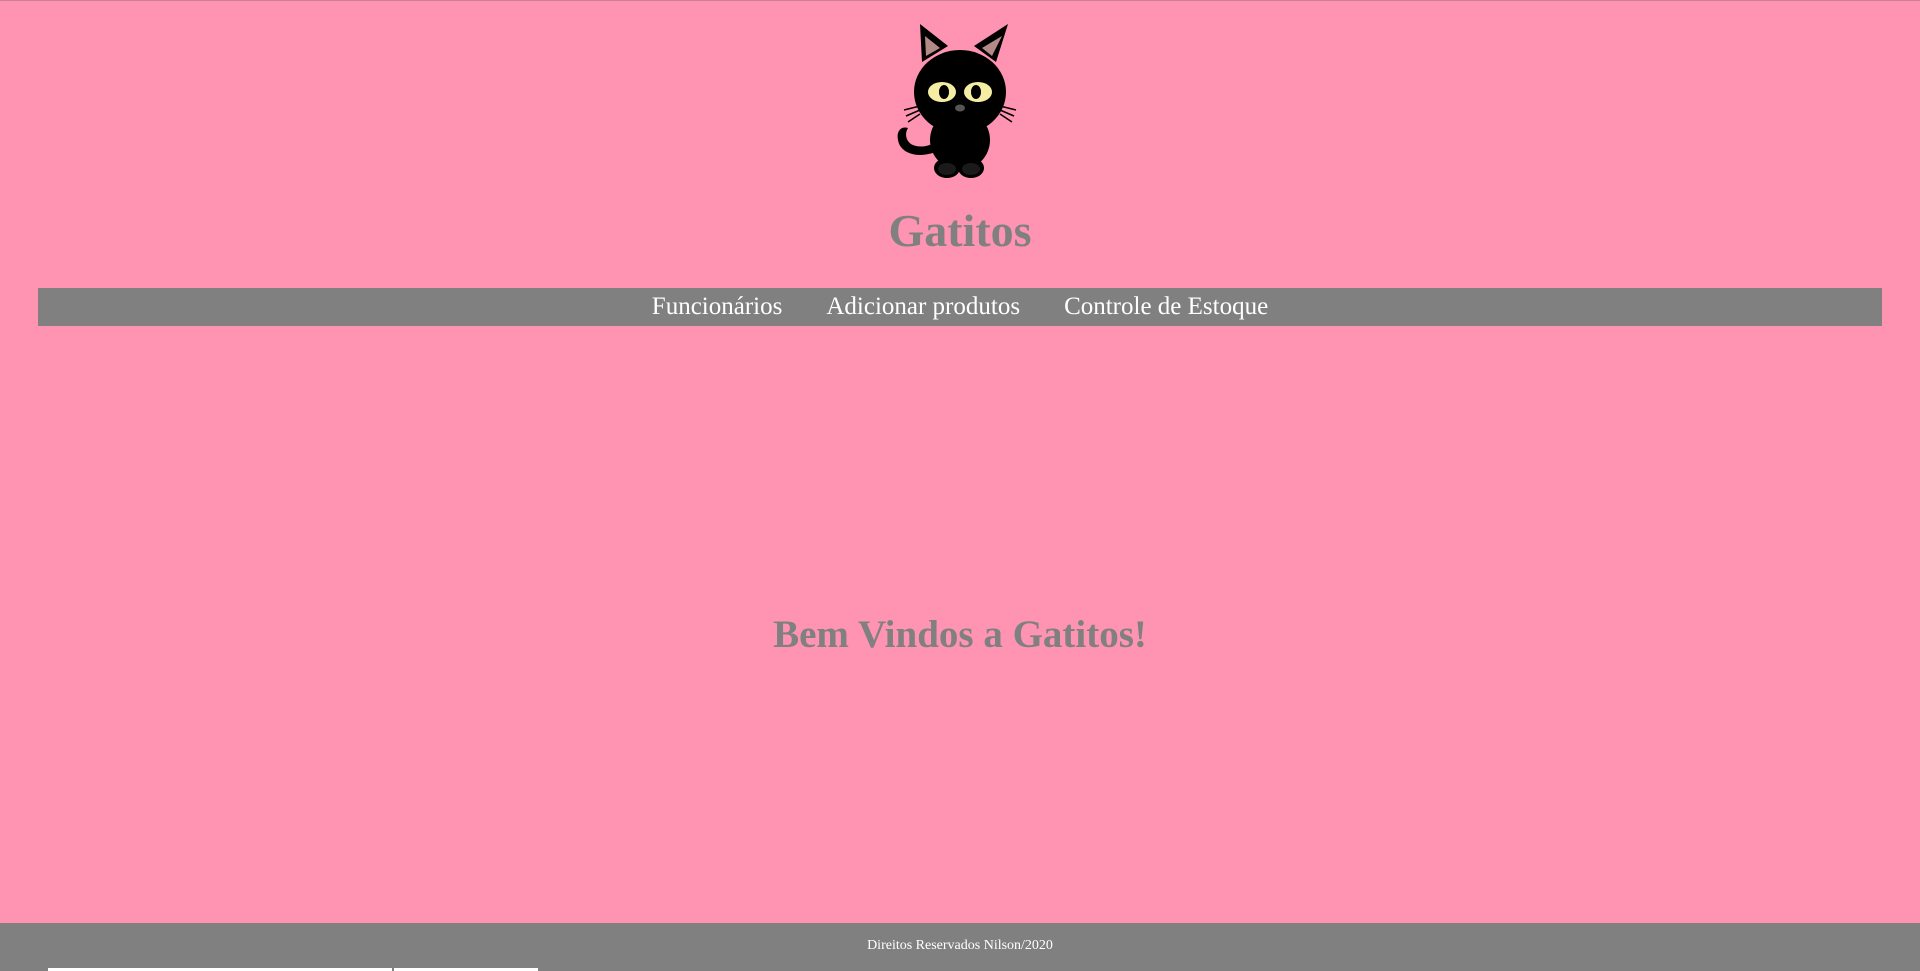 The image size is (1920, 971). What do you see at coordinates (717, 307) in the screenshot?
I see `nav-link-funcionarios: Funcionários` at bounding box center [717, 307].